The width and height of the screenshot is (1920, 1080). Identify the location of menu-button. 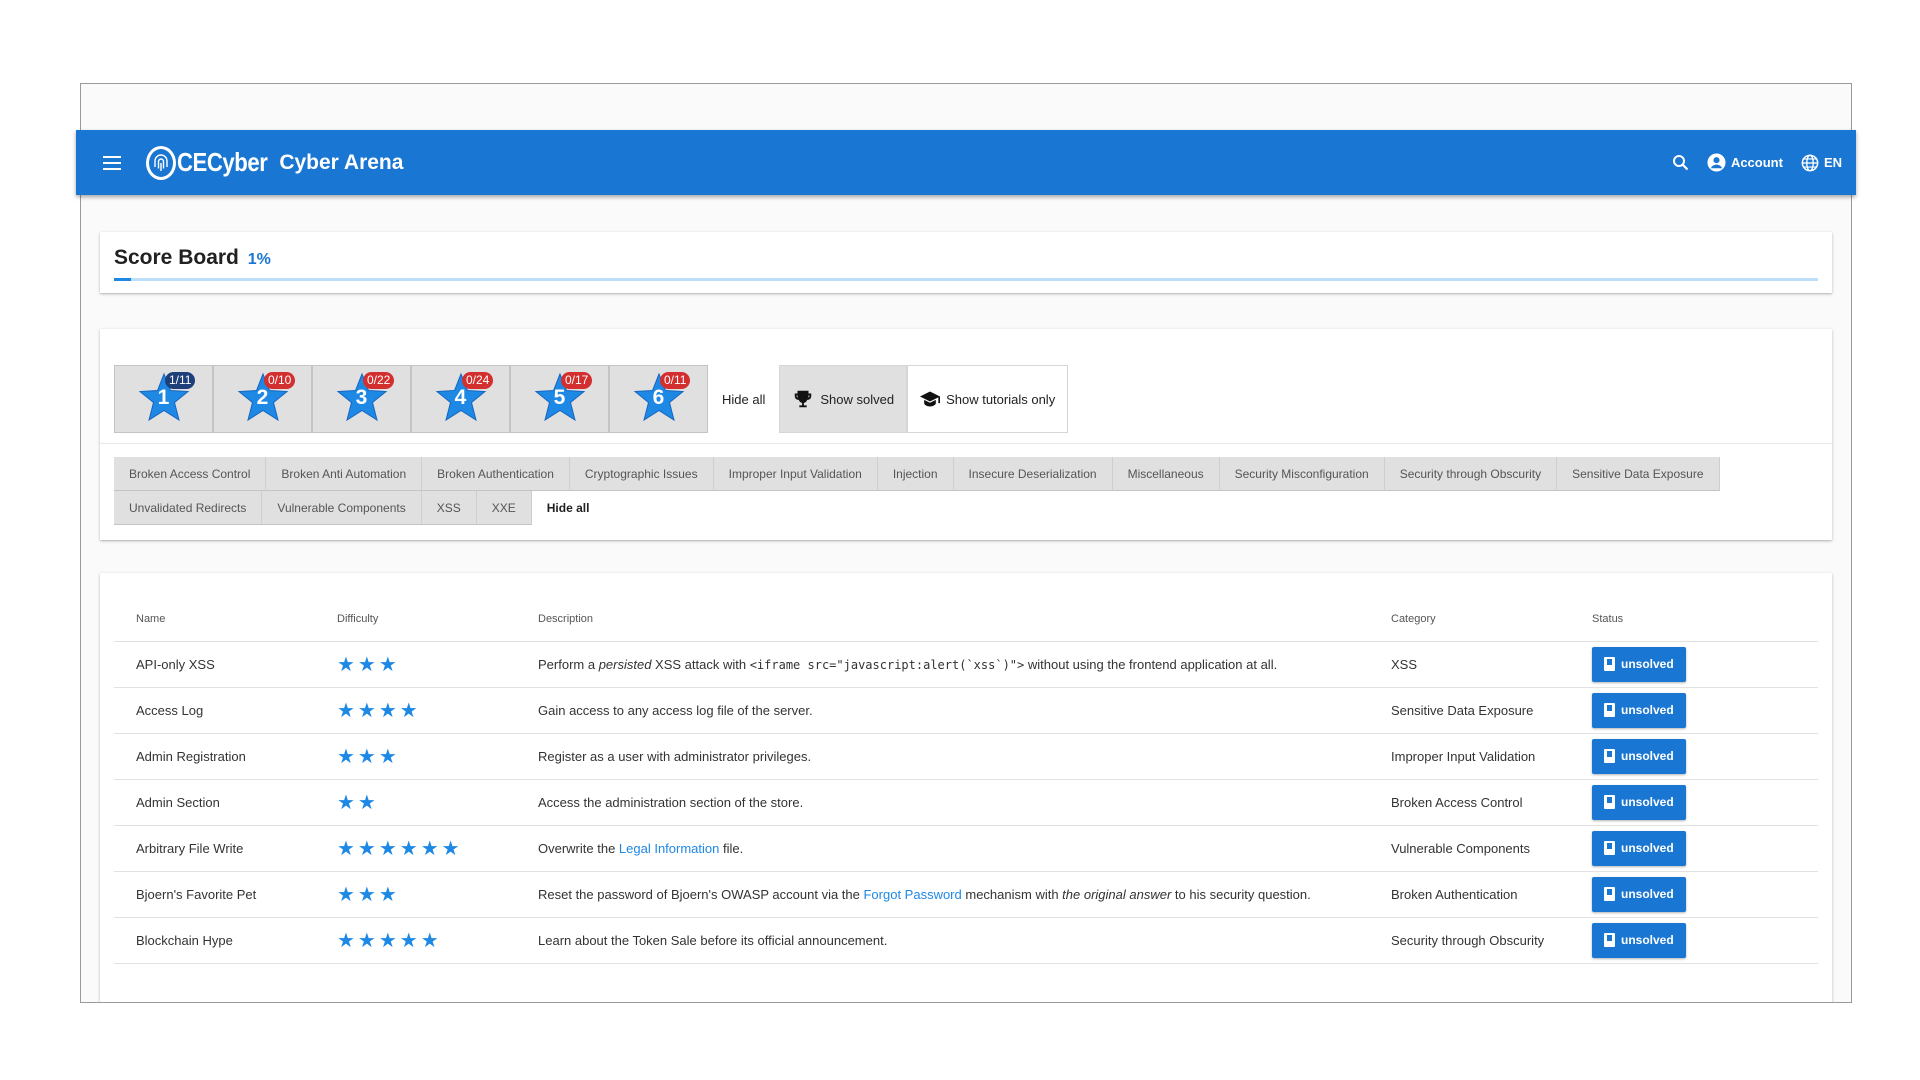
(112, 163).